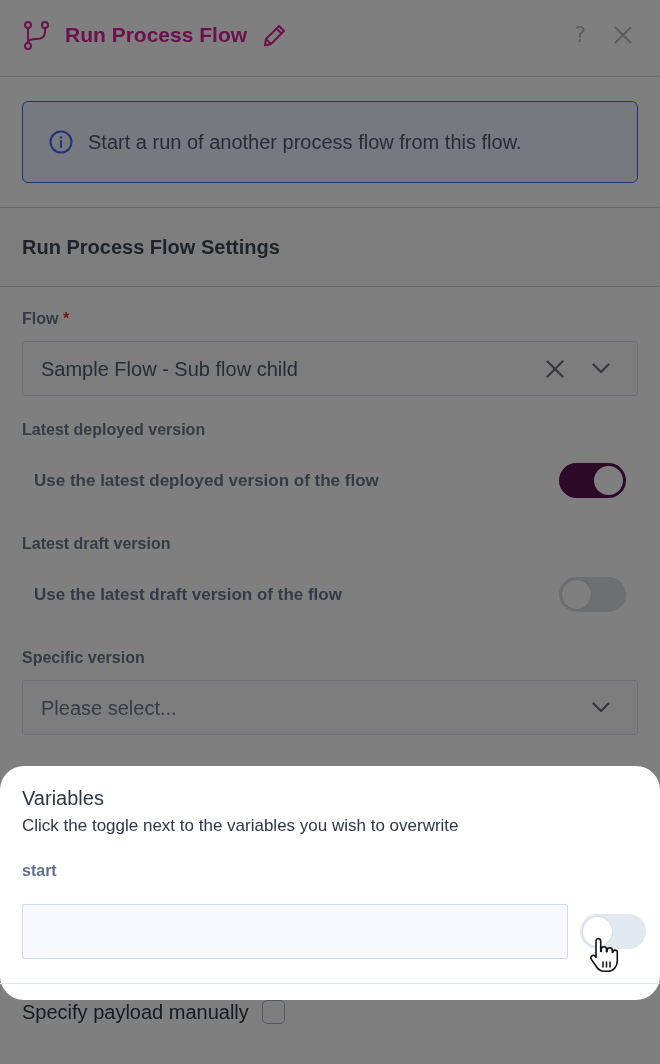  I want to click on toggle-label: Use the latest deployed version of the flow, so click(206, 480).